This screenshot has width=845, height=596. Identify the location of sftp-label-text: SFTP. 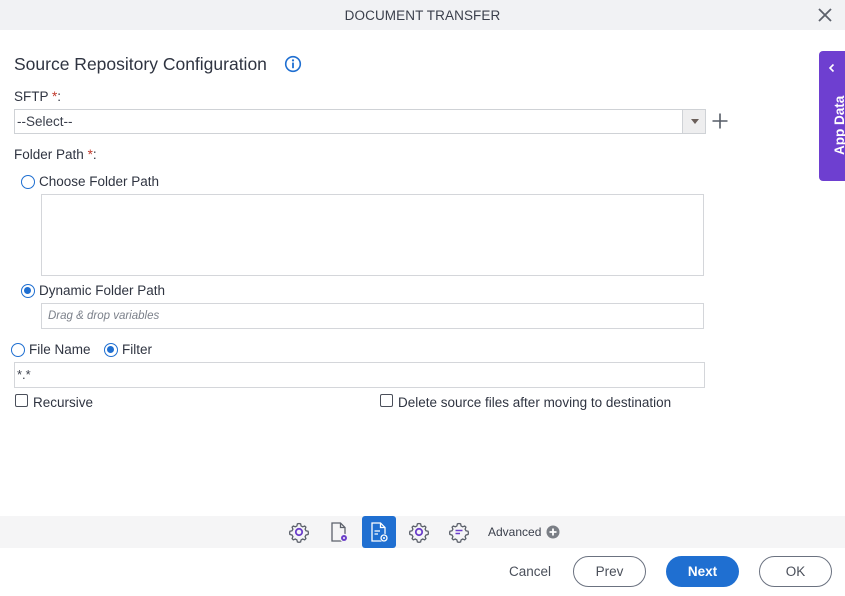
(31, 96).